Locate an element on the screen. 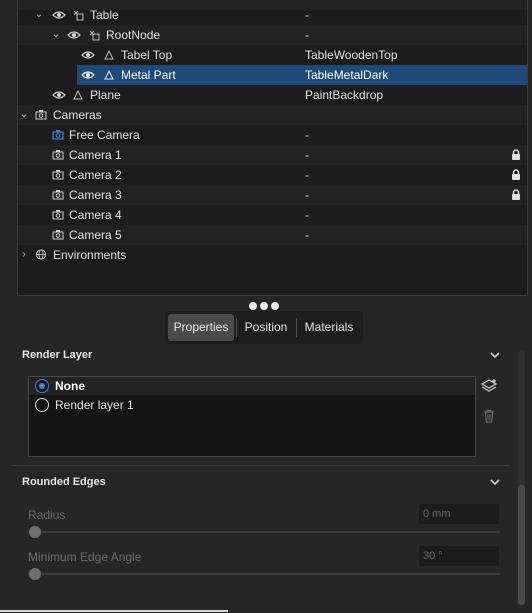  tree-row-value: TableWoodenTop is located at coordinates (351, 55).